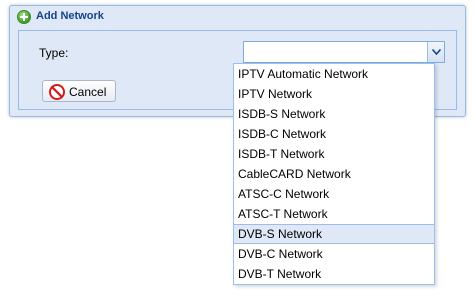 This screenshot has width=475, height=305. What do you see at coordinates (334, 134) in the screenshot?
I see `dropdown-item: ISDB-C Network` at bounding box center [334, 134].